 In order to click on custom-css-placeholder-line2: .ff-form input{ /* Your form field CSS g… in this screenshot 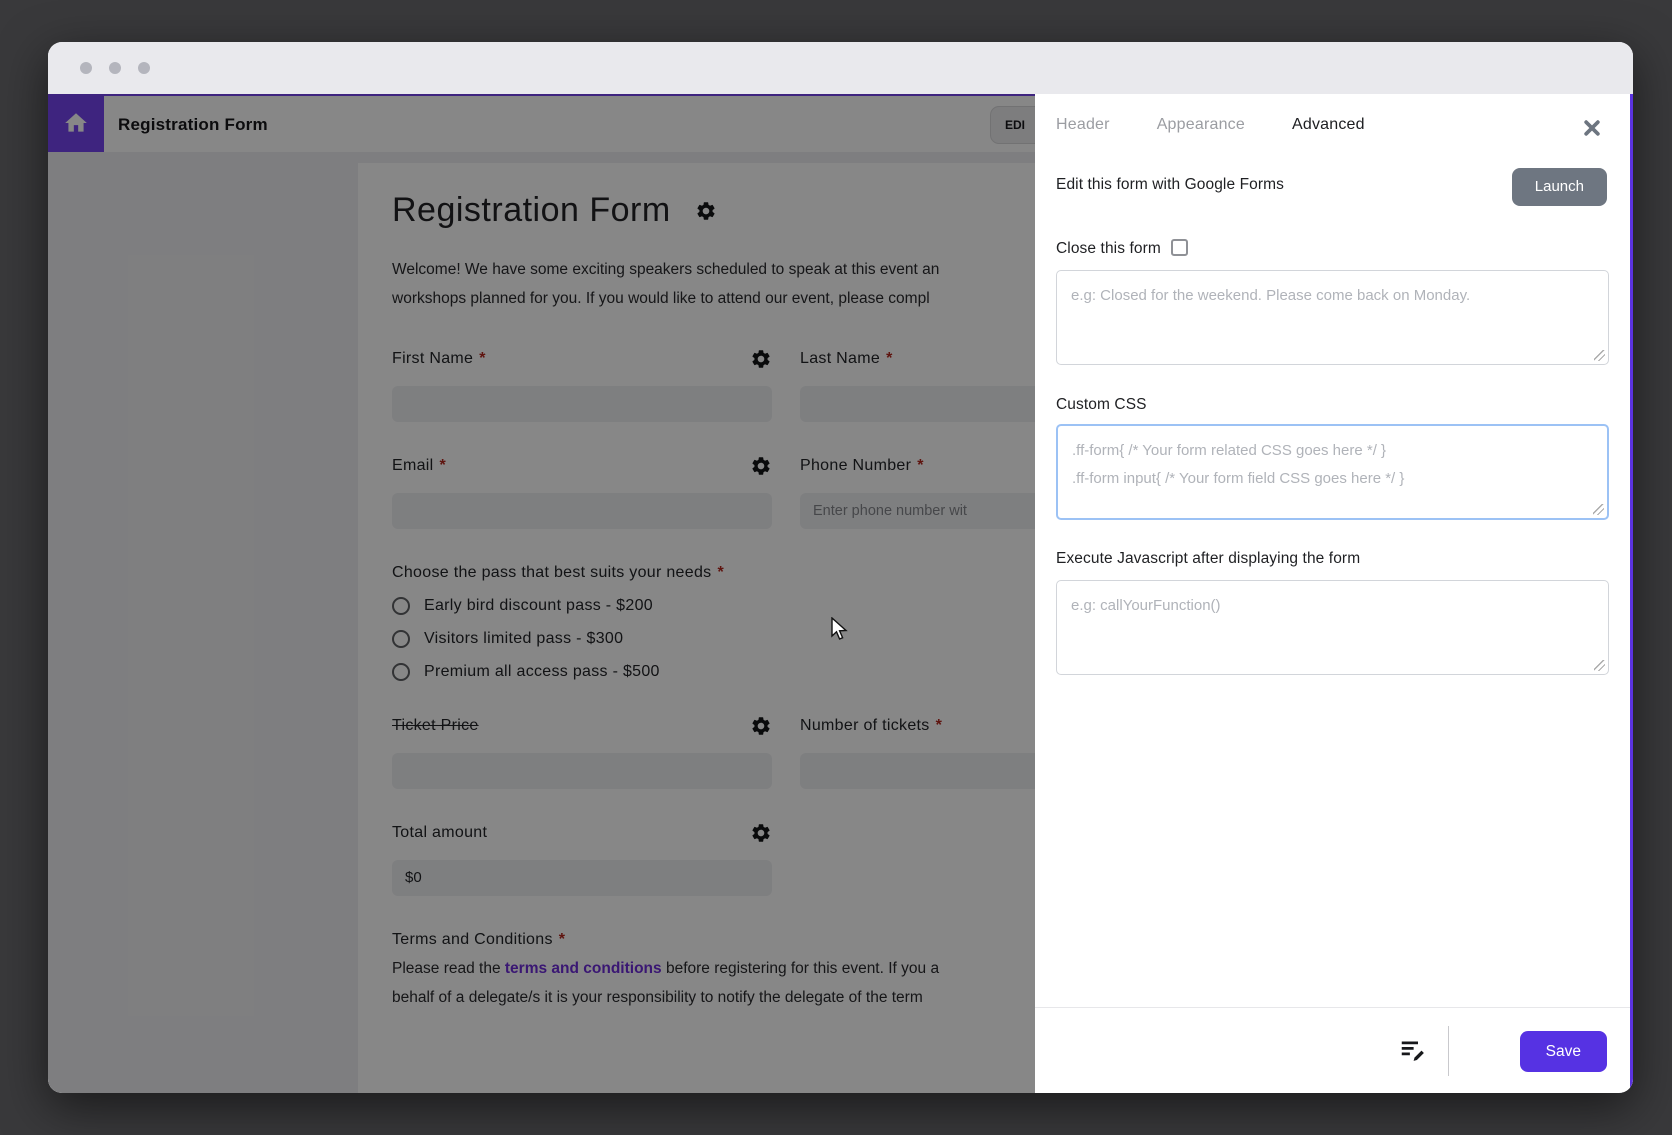, I will do `click(1238, 478)`.